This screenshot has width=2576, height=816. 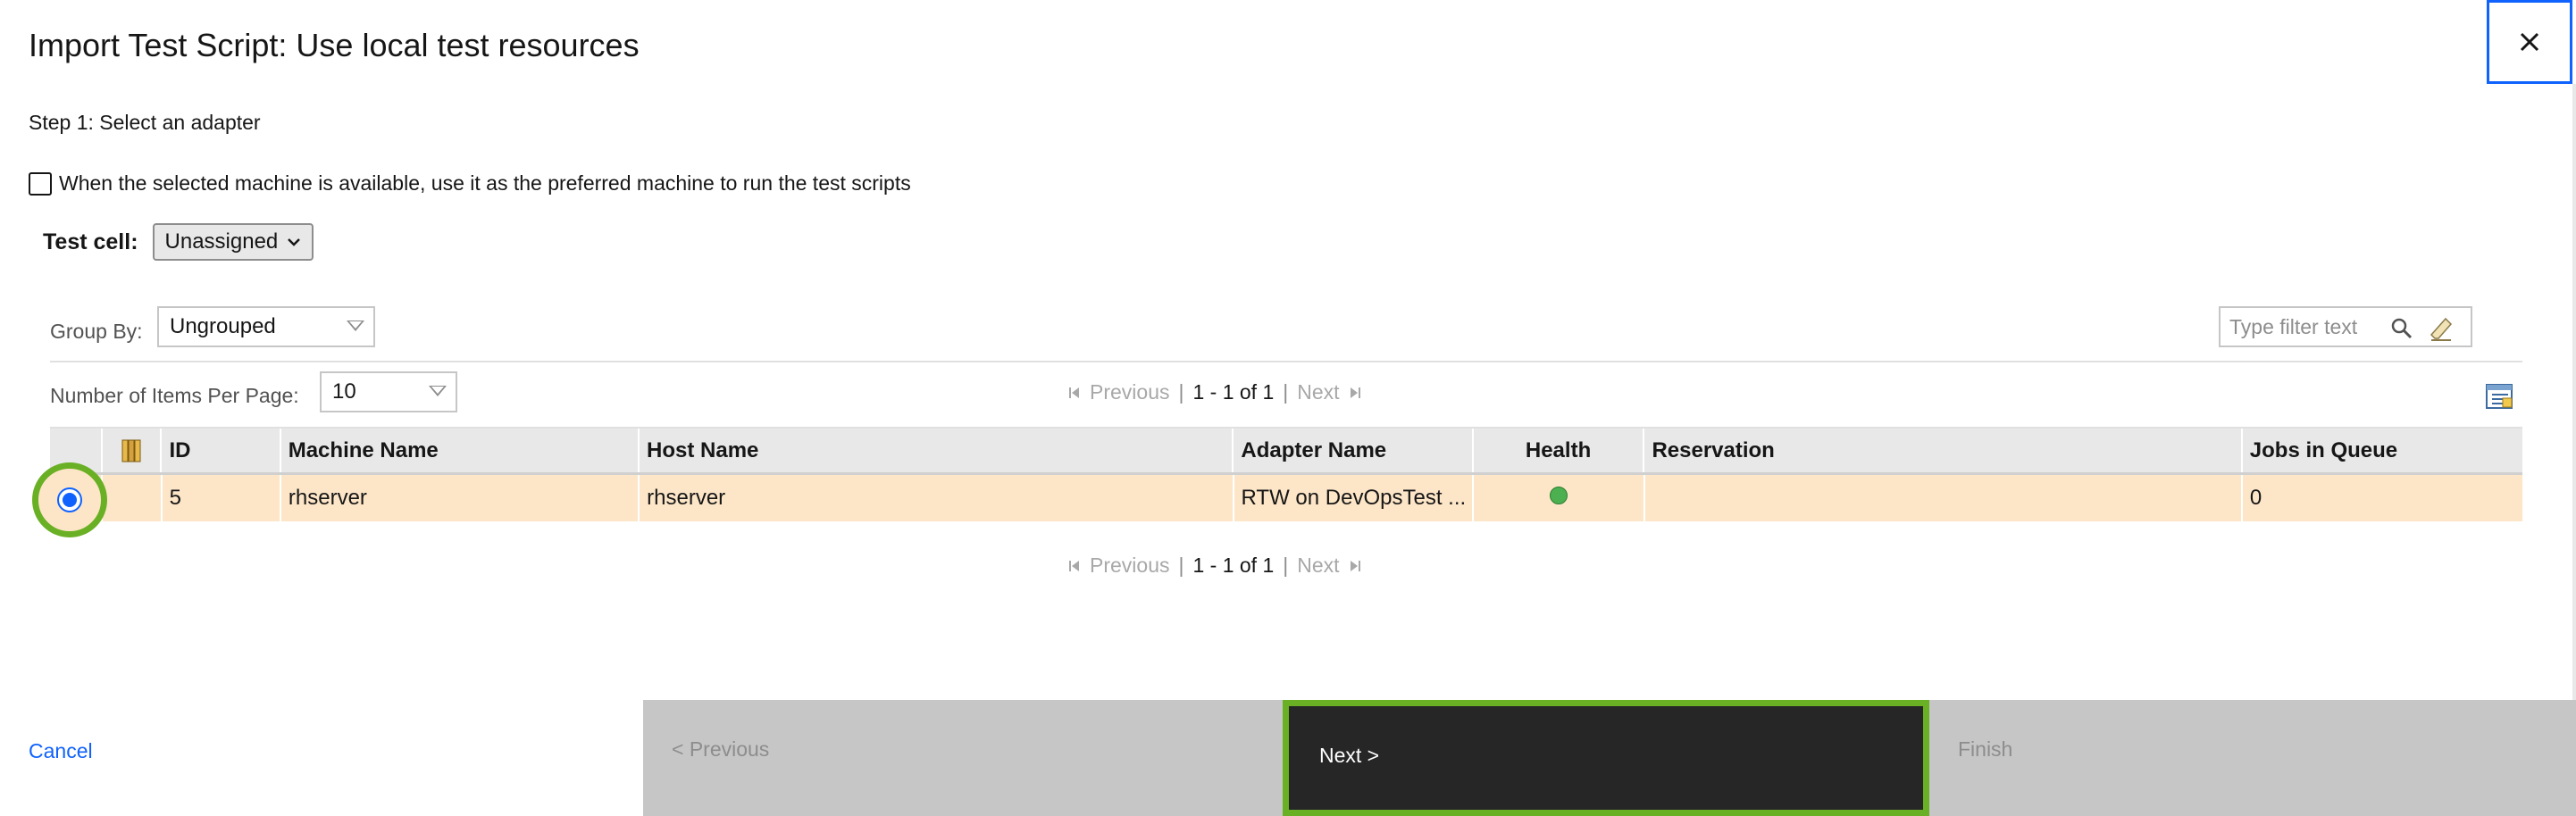 What do you see at coordinates (41, 183) in the screenshot?
I see `preferred-machine-checkbox` at bounding box center [41, 183].